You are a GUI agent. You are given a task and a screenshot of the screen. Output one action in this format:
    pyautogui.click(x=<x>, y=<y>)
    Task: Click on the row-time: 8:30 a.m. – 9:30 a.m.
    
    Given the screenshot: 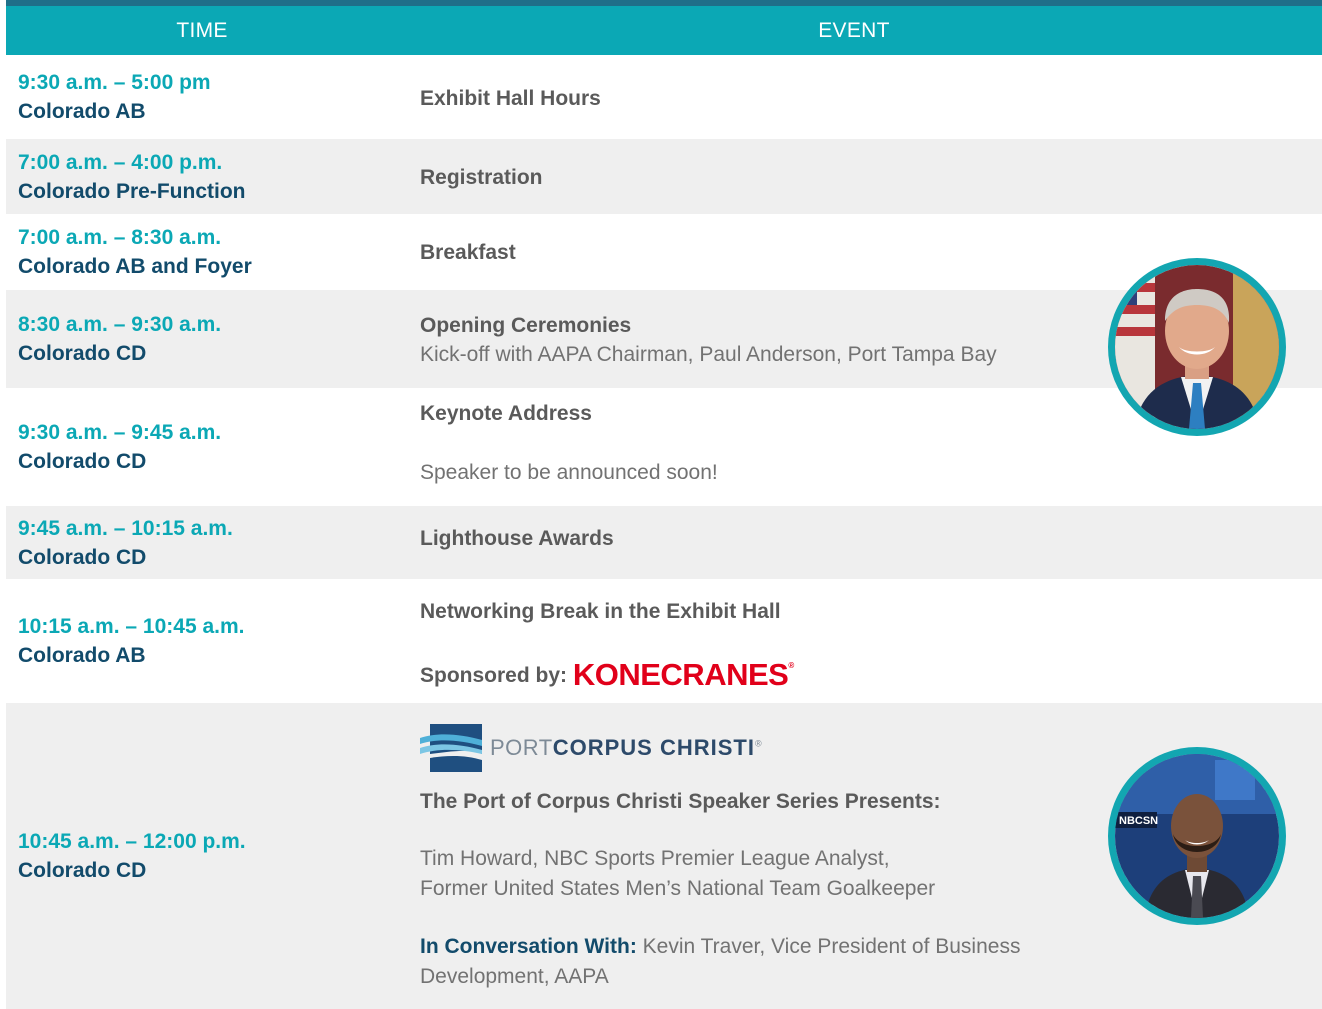 What is the action you would take?
    pyautogui.click(x=120, y=324)
    